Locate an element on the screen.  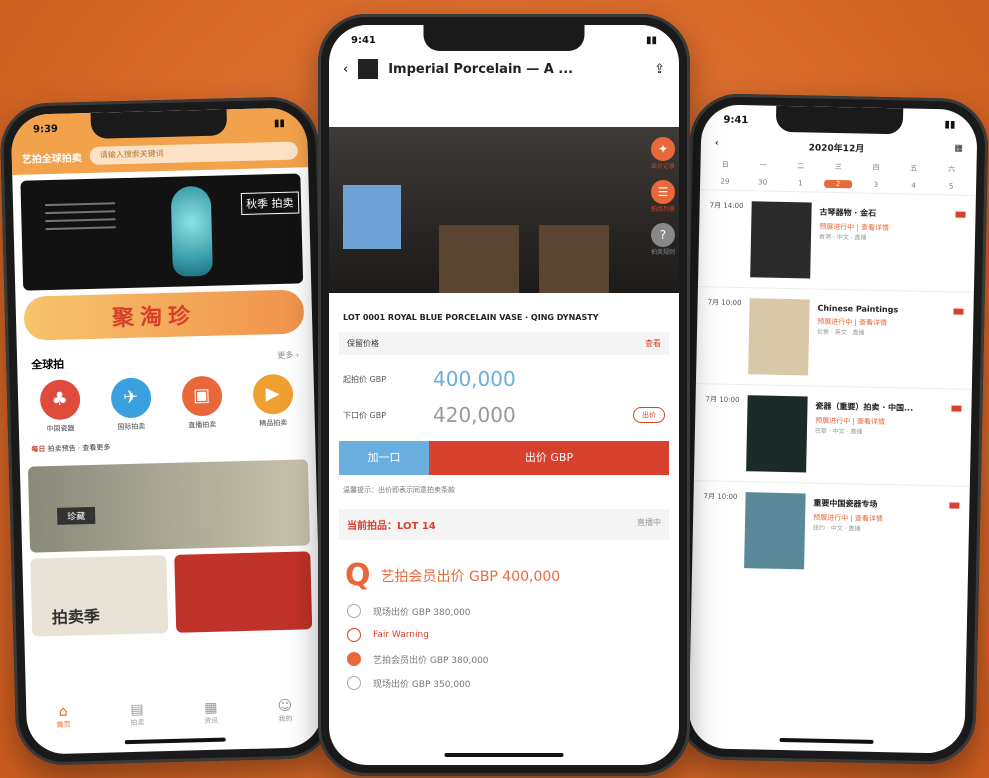
feature-card: 珍藏 is located at coordinates (169, 506).